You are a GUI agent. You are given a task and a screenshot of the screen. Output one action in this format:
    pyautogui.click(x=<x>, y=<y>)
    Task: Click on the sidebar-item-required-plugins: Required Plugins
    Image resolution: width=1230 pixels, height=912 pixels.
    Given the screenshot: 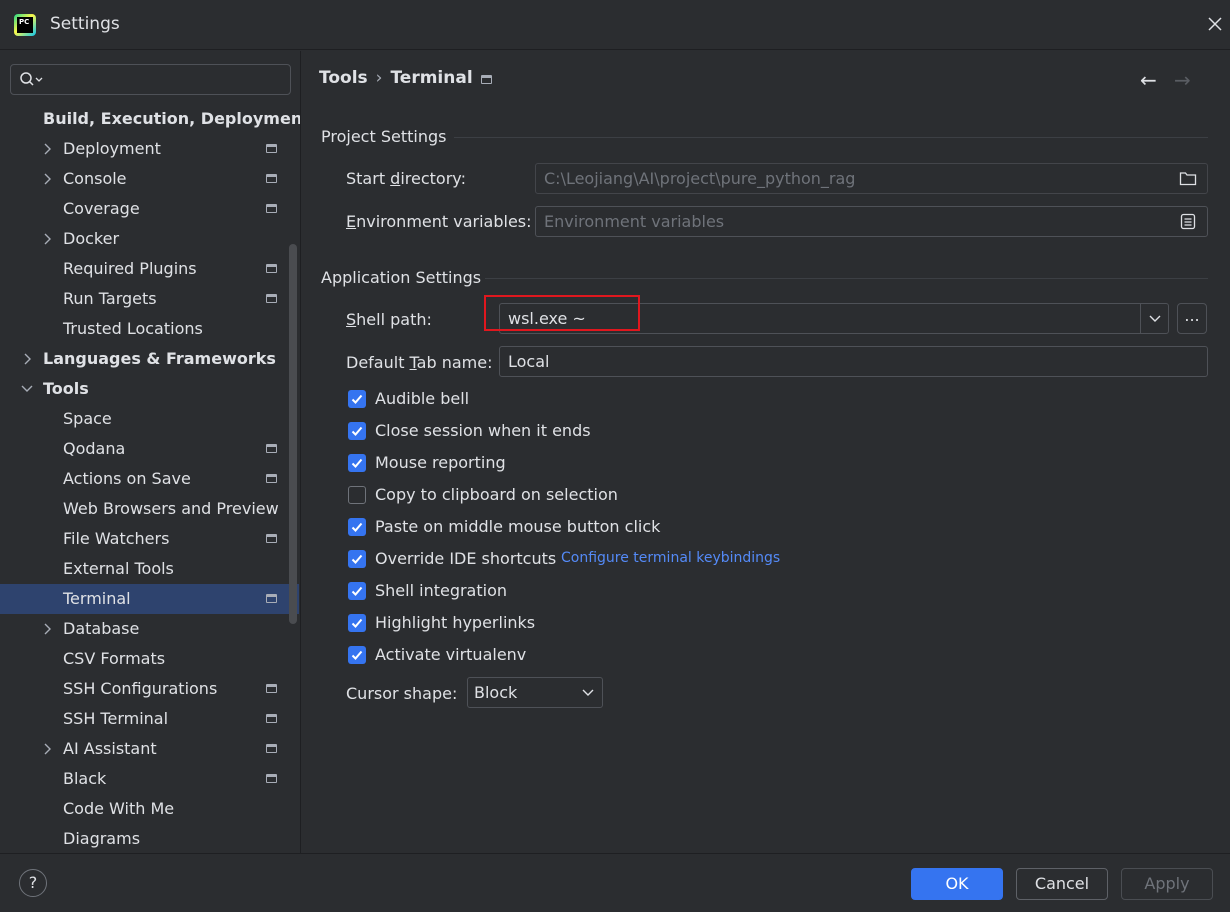 What is the action you would take?
    pyautogui.click(x=149, y=269)
    